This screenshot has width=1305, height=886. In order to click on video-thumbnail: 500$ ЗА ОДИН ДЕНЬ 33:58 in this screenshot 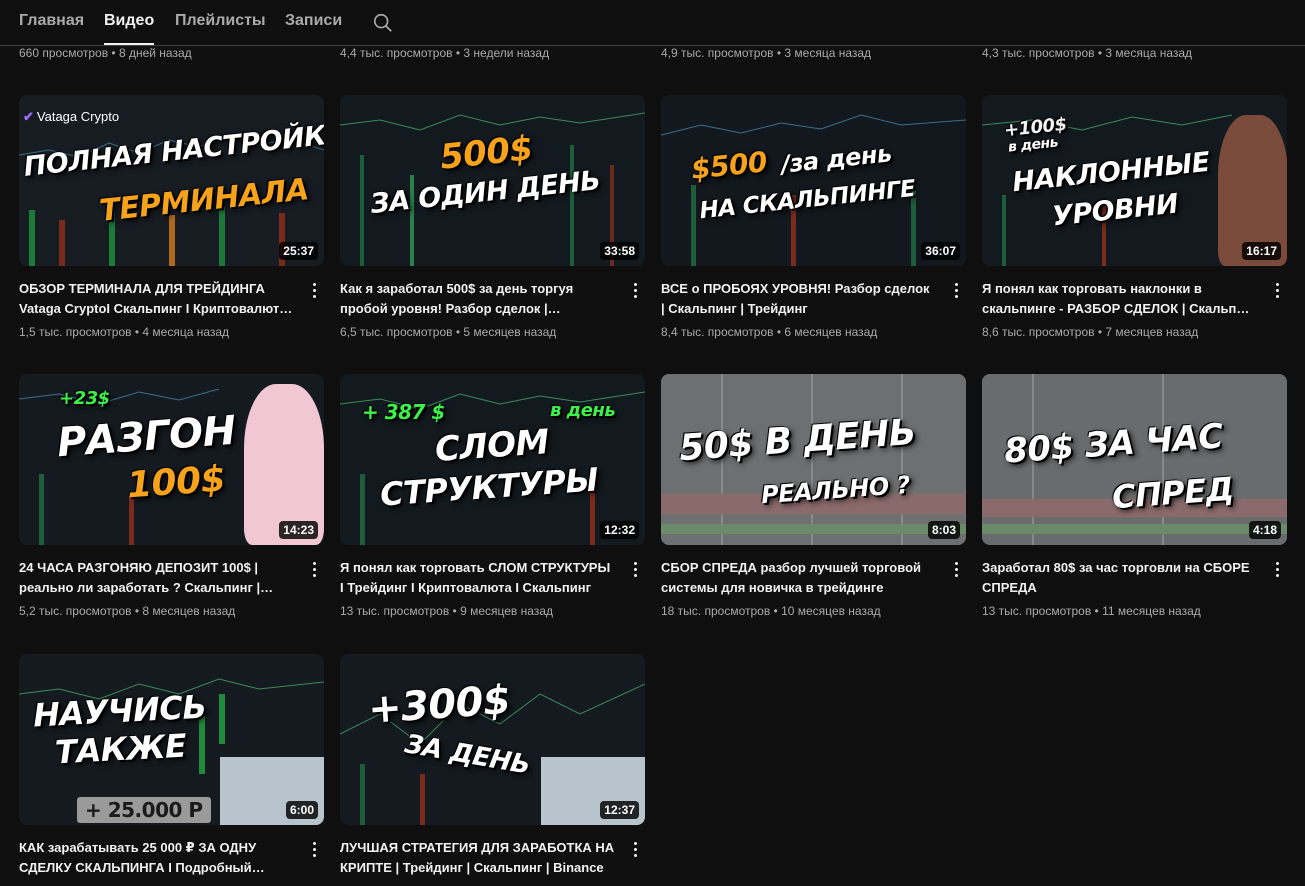, I will do `click(492, 180)`.